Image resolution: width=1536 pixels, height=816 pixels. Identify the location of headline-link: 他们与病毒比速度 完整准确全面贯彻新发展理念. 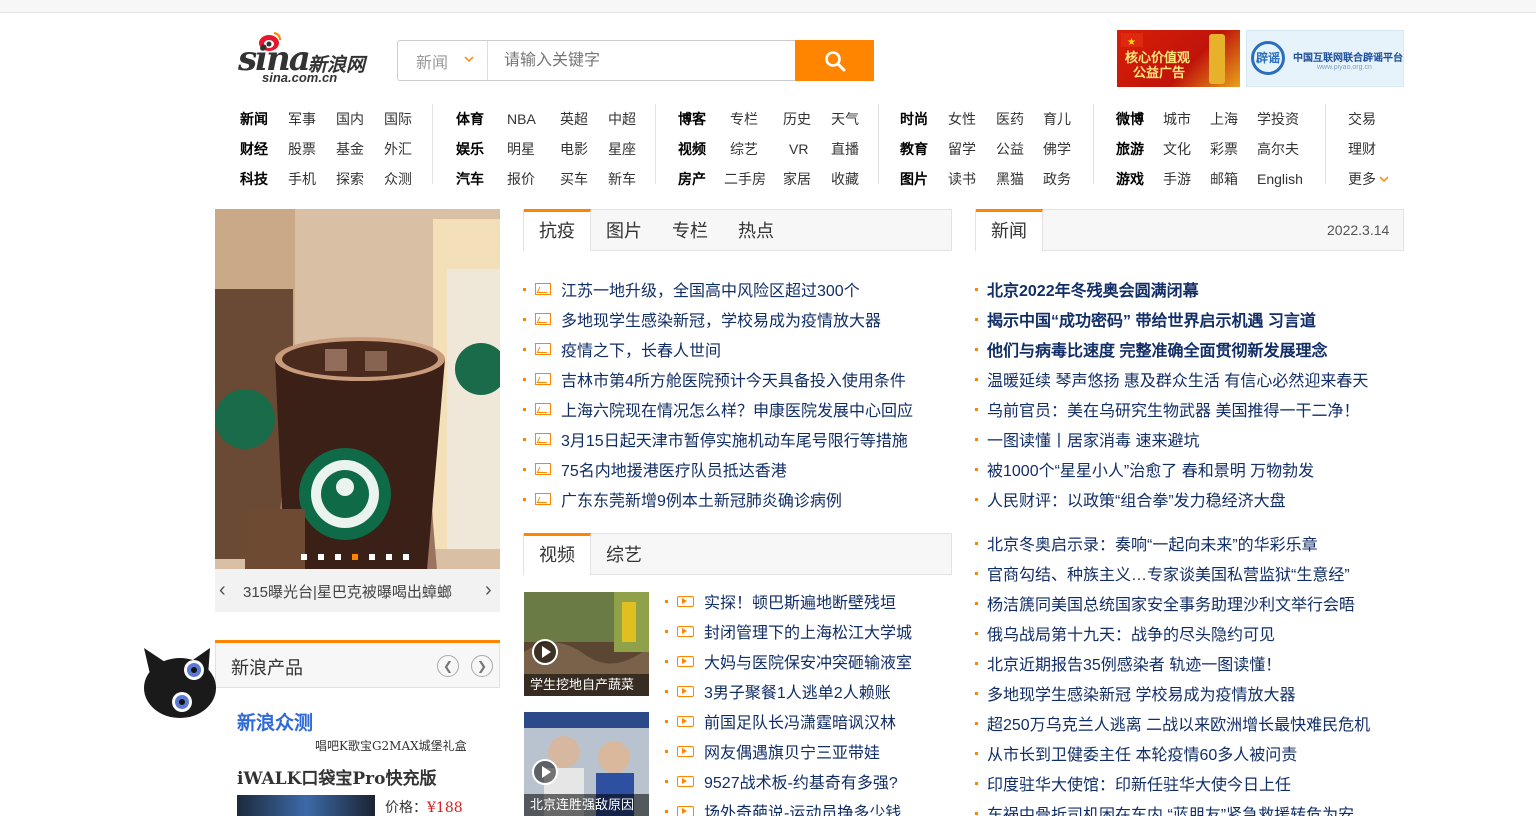
(1157, 349).